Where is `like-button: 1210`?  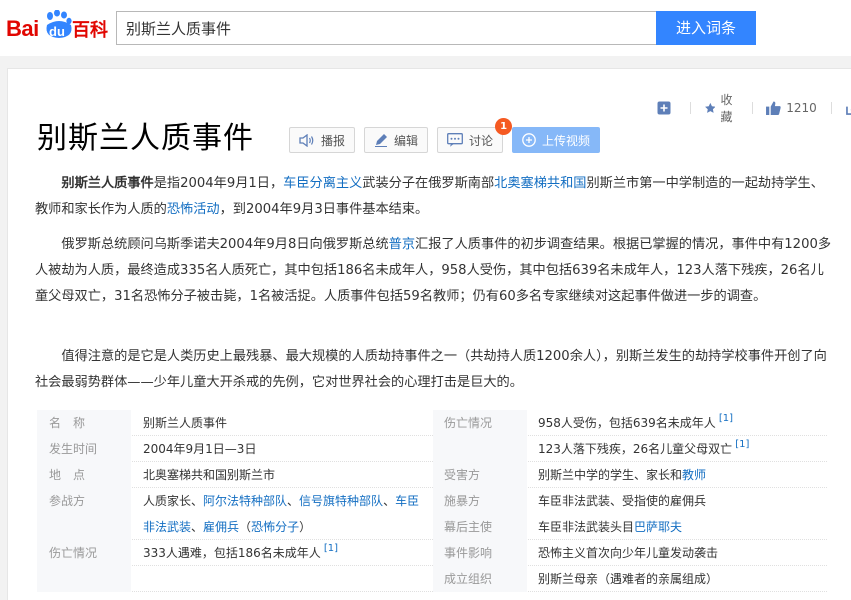
like-button: 1210 is located at coordinates (791, 108).